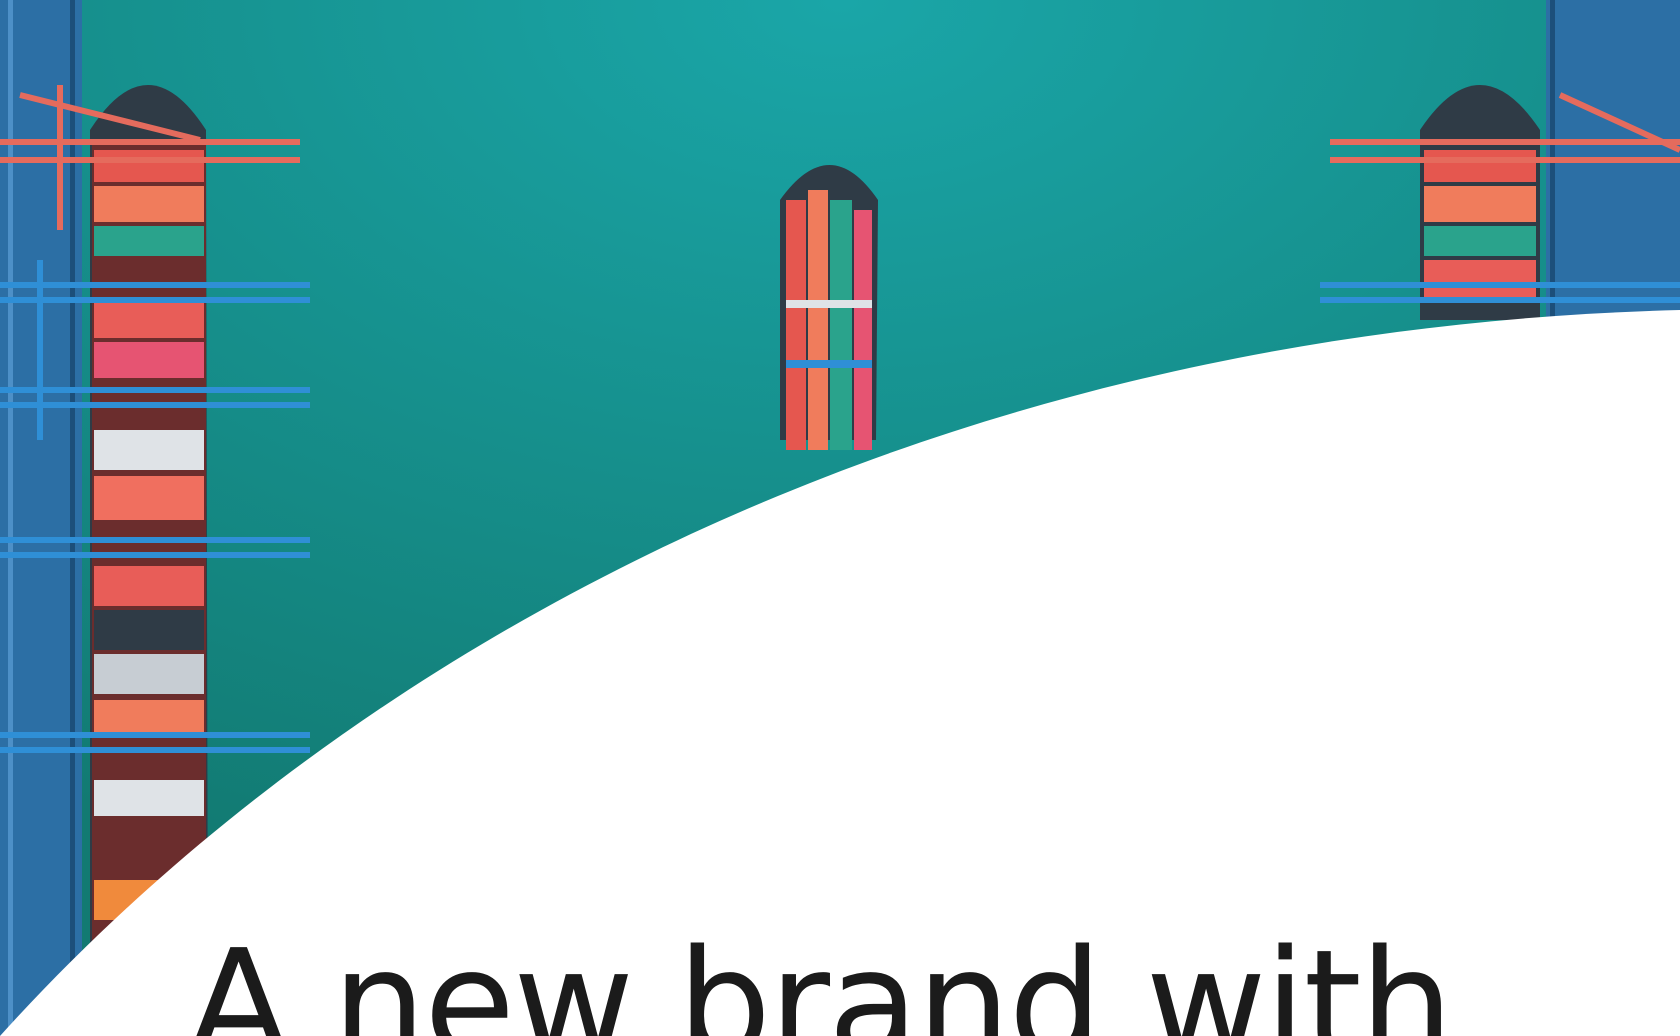 Image resolution: width=1680 pixels, height=1036 pixels. I want to click on left-dock, so click(41, 518).